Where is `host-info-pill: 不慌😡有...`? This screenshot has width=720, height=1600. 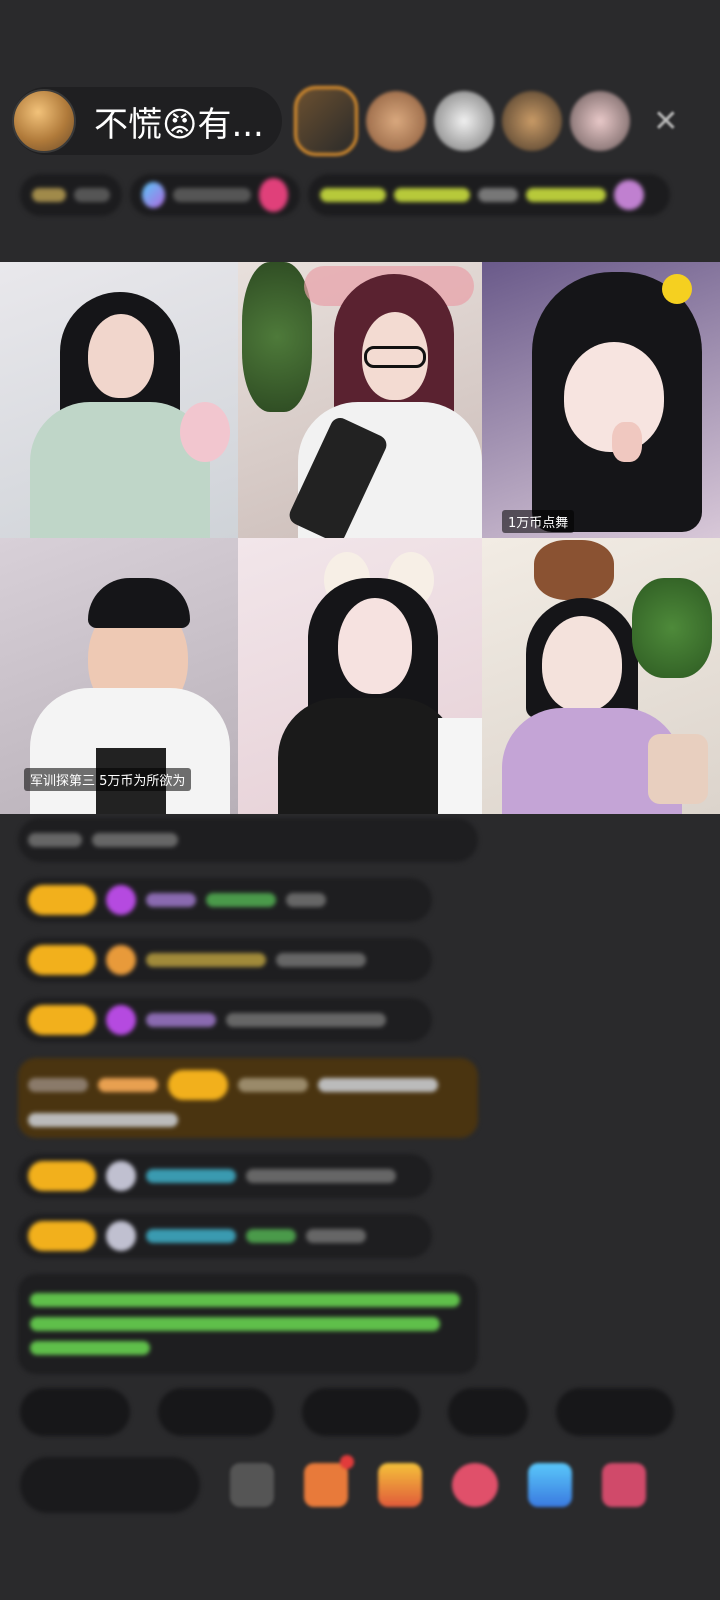
host-info-pill: 不慌😡有... is located at coordinates (147, 121).